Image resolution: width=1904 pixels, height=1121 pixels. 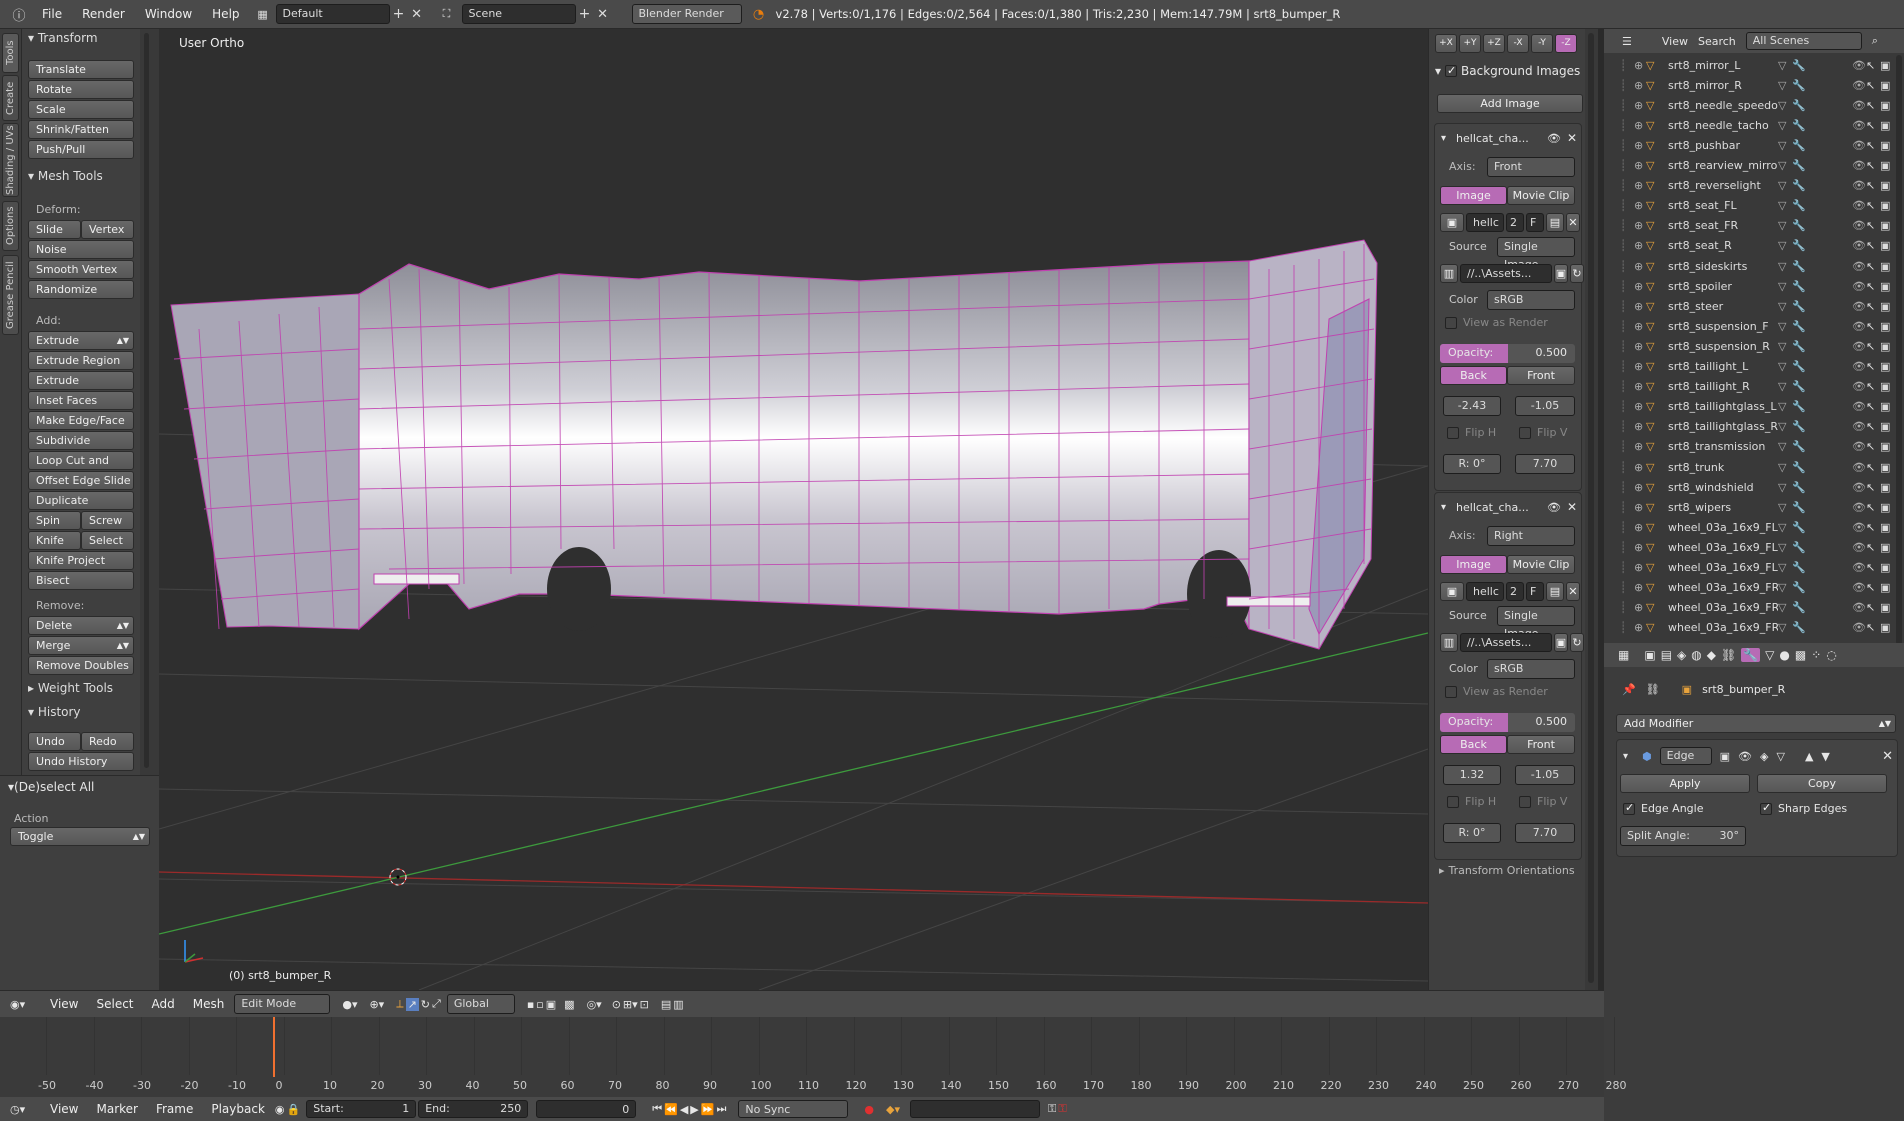 I want to click on outliner-row: ┊ ⊕ ▽ srt8_seat_R ▽ 🔧 👁 ↖ ▣, so click(x=1749, y=246).